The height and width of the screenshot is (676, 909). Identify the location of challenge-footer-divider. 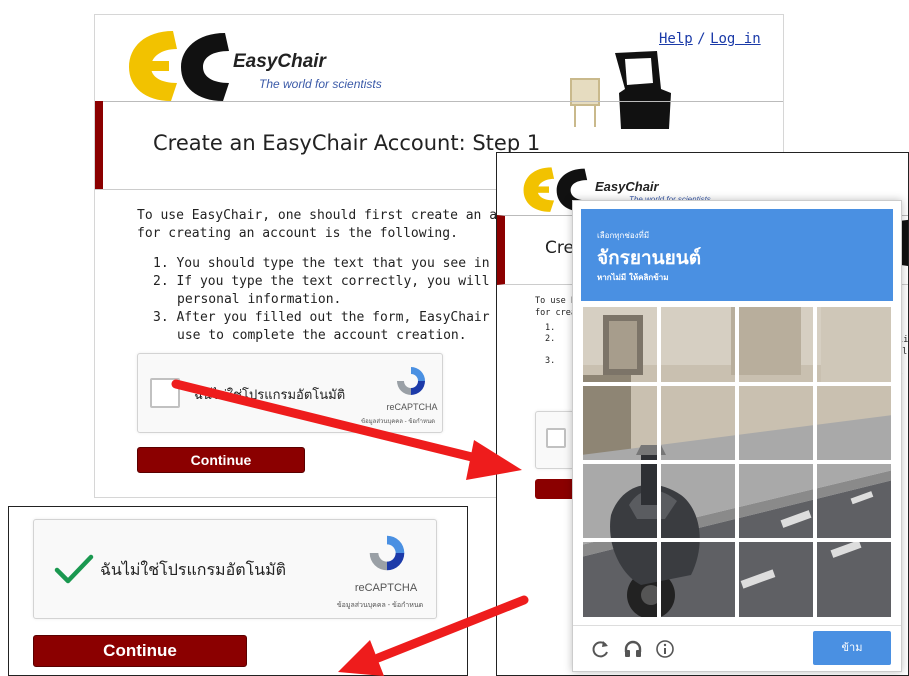
(737, 625).